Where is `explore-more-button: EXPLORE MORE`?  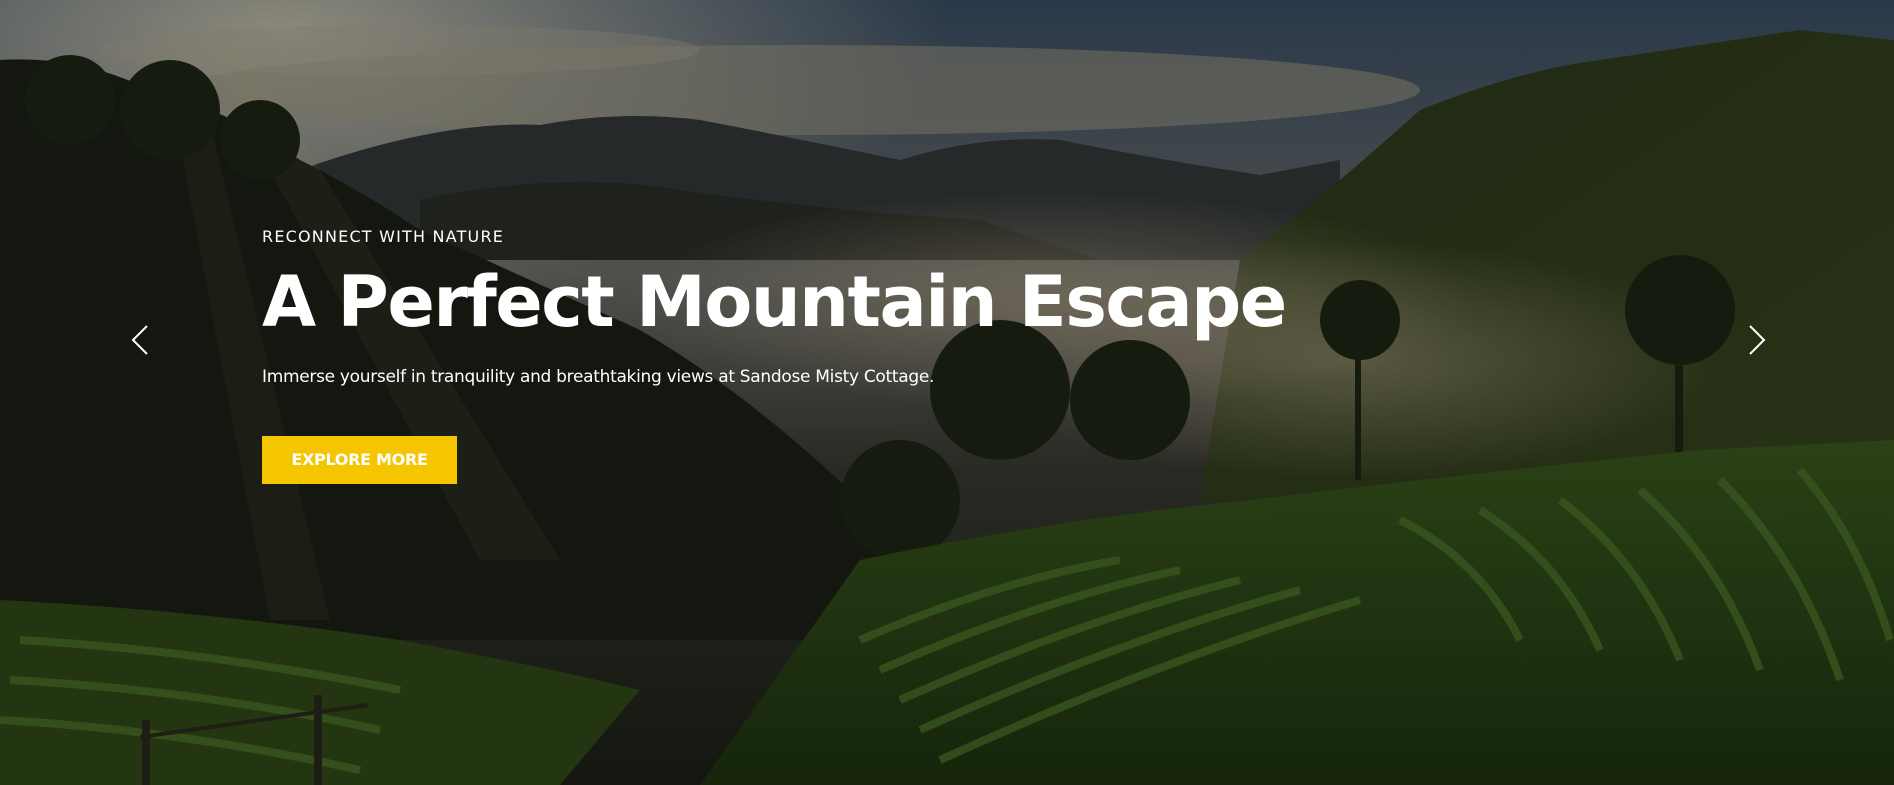 explore-more-button: EXPLORE MORE is located at coordinates (359, 460).